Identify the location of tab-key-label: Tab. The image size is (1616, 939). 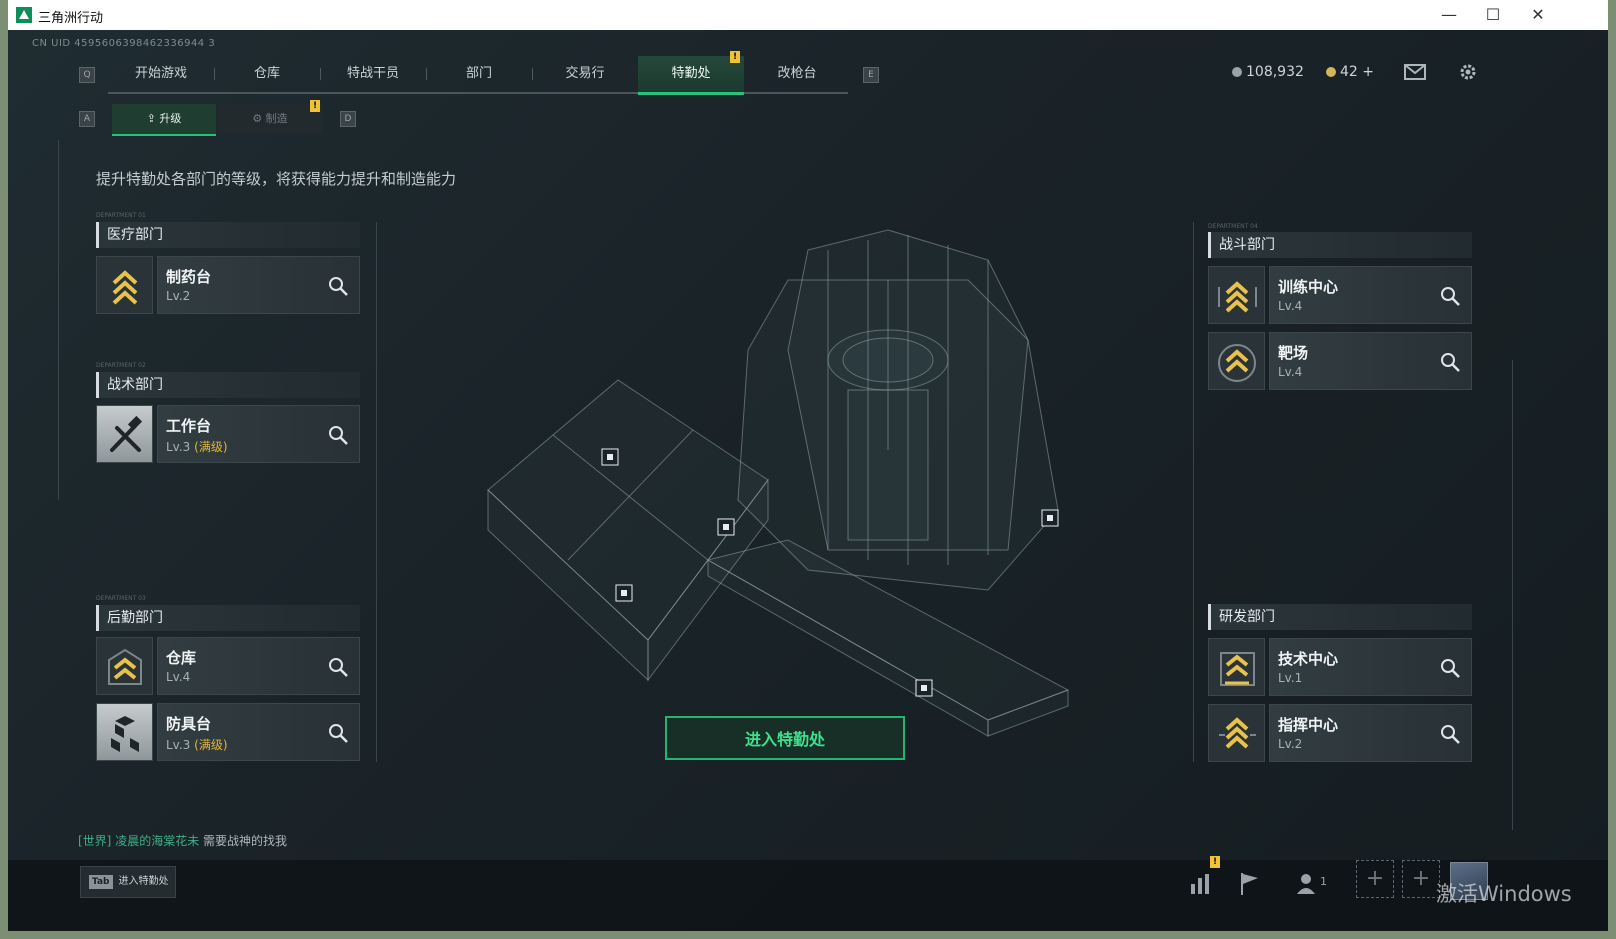
(101, 882).